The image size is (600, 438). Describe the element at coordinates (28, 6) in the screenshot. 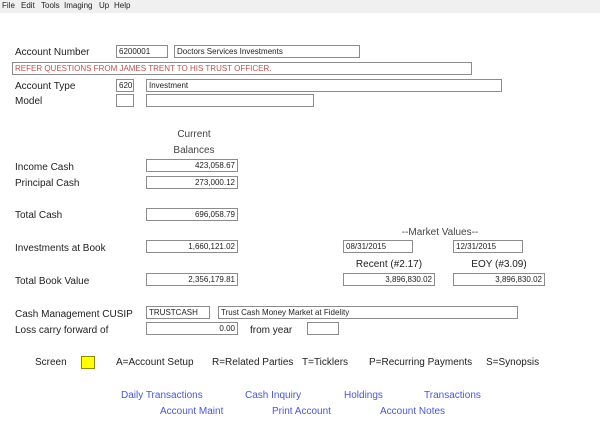

I see `menu-edit: Edit` at that location.